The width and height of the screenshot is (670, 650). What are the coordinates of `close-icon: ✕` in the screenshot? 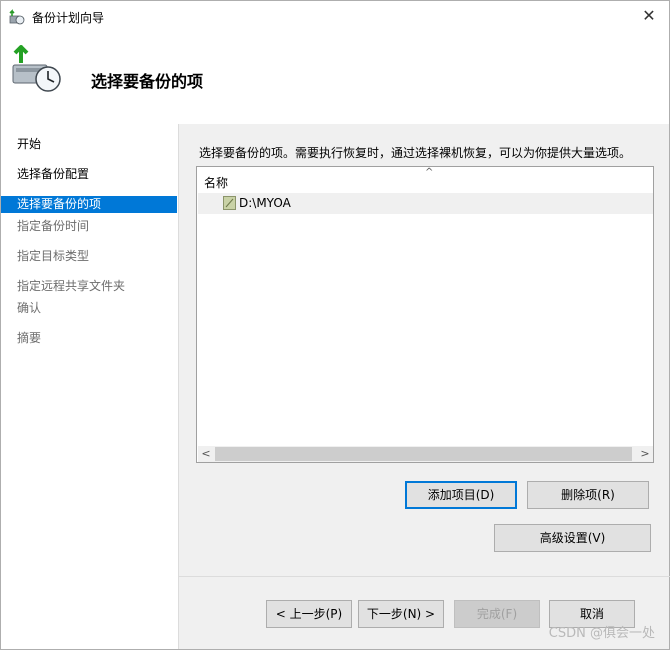 It's located at (649, 16).